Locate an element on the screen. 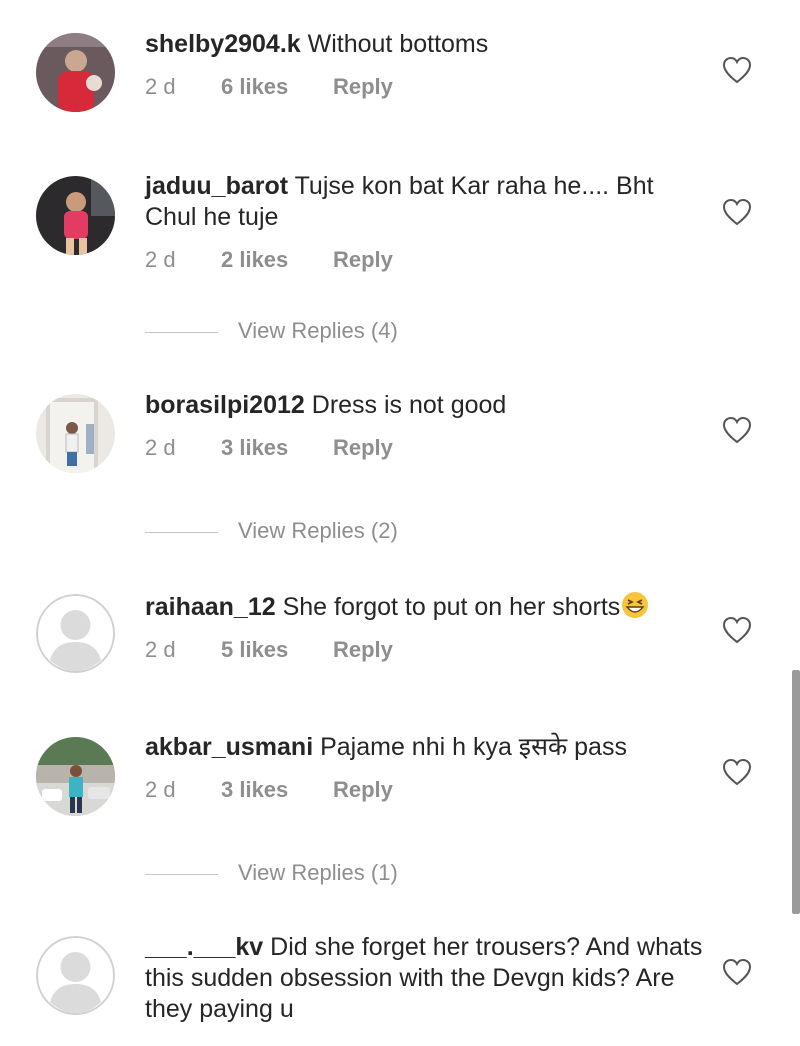  view-replies-button: View Replies (2) is located at coordinates (271, 531).